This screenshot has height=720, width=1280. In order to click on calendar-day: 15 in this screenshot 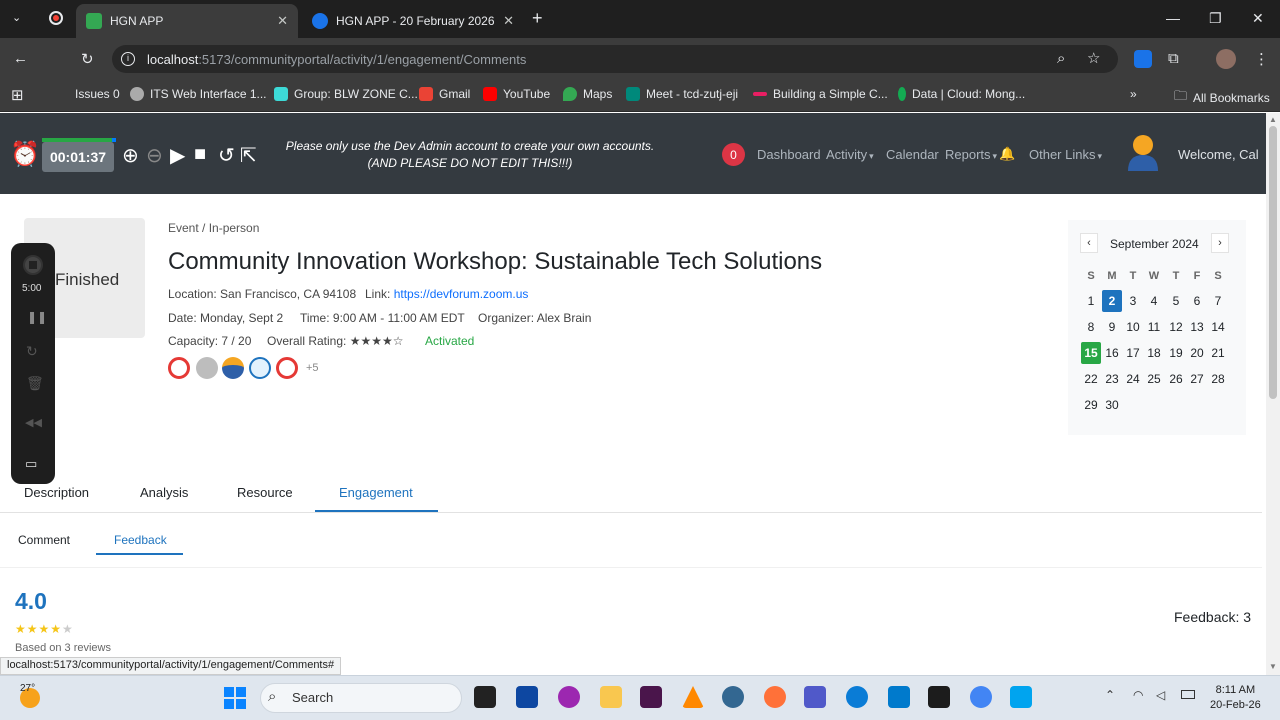, I will do `click(1091, 353)`.